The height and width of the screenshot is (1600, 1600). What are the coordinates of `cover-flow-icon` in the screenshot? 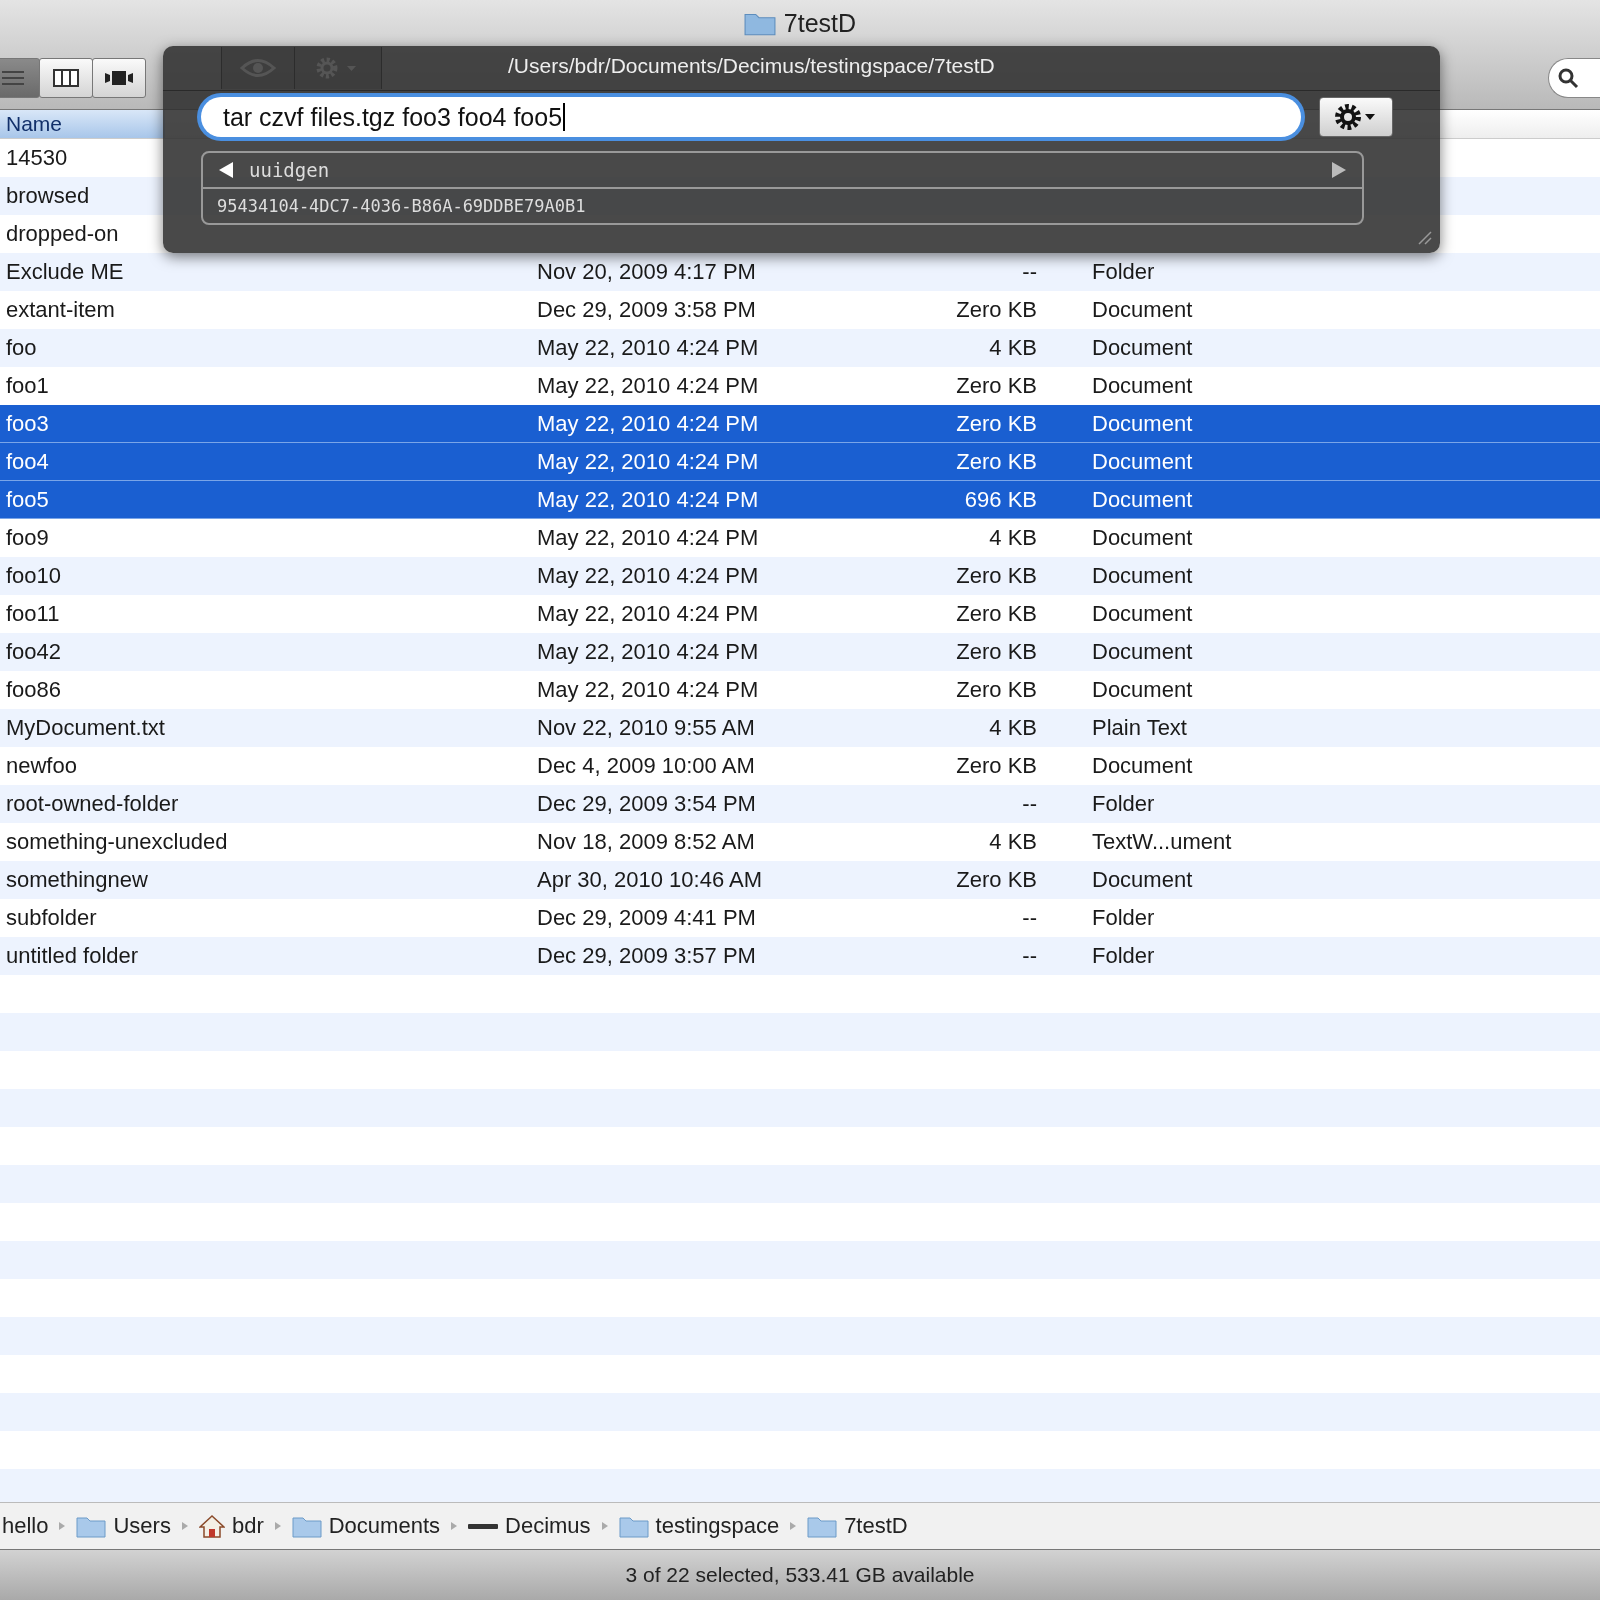 It's located at (119, 77).